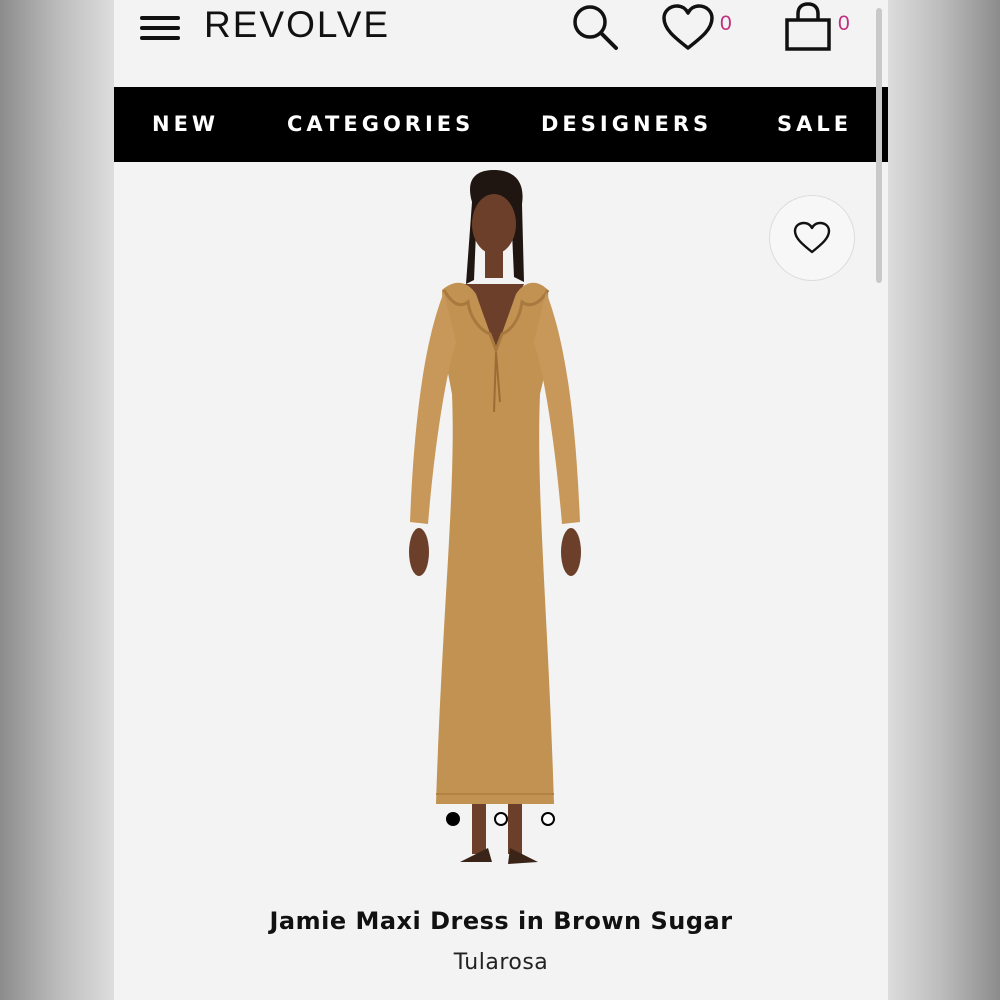 The image size is (1000, 1000). I want to click on heart-icon, so click(812, 237).